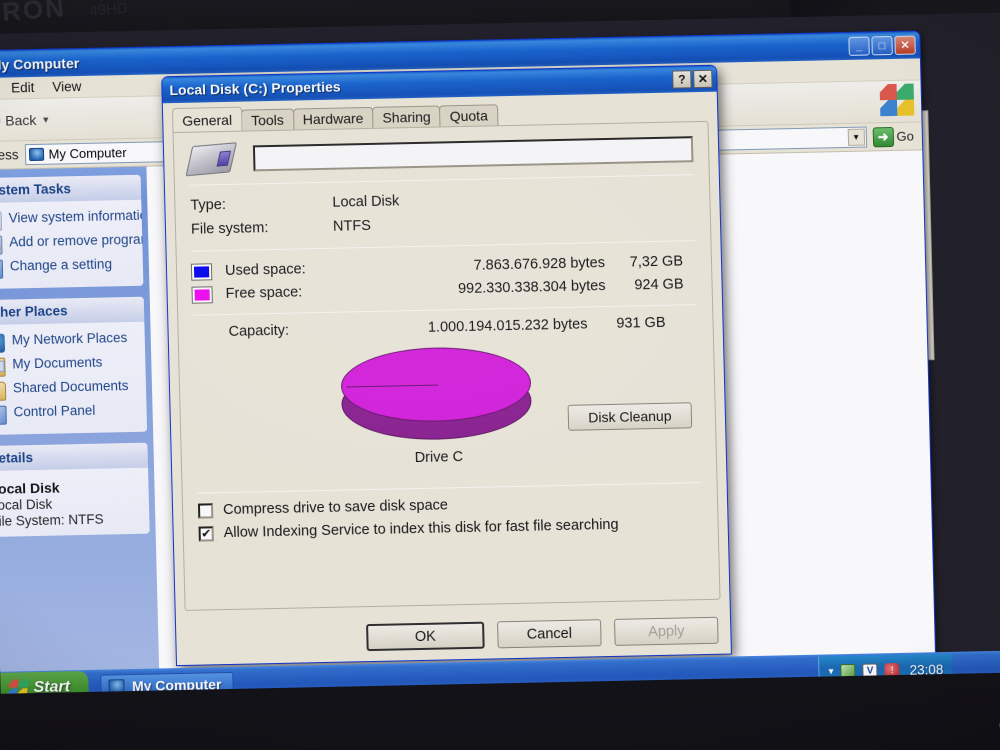 The height and width of the screenshot is (750, 1000). I want to click on task-label: Add or remove programs, so click(76, 240).